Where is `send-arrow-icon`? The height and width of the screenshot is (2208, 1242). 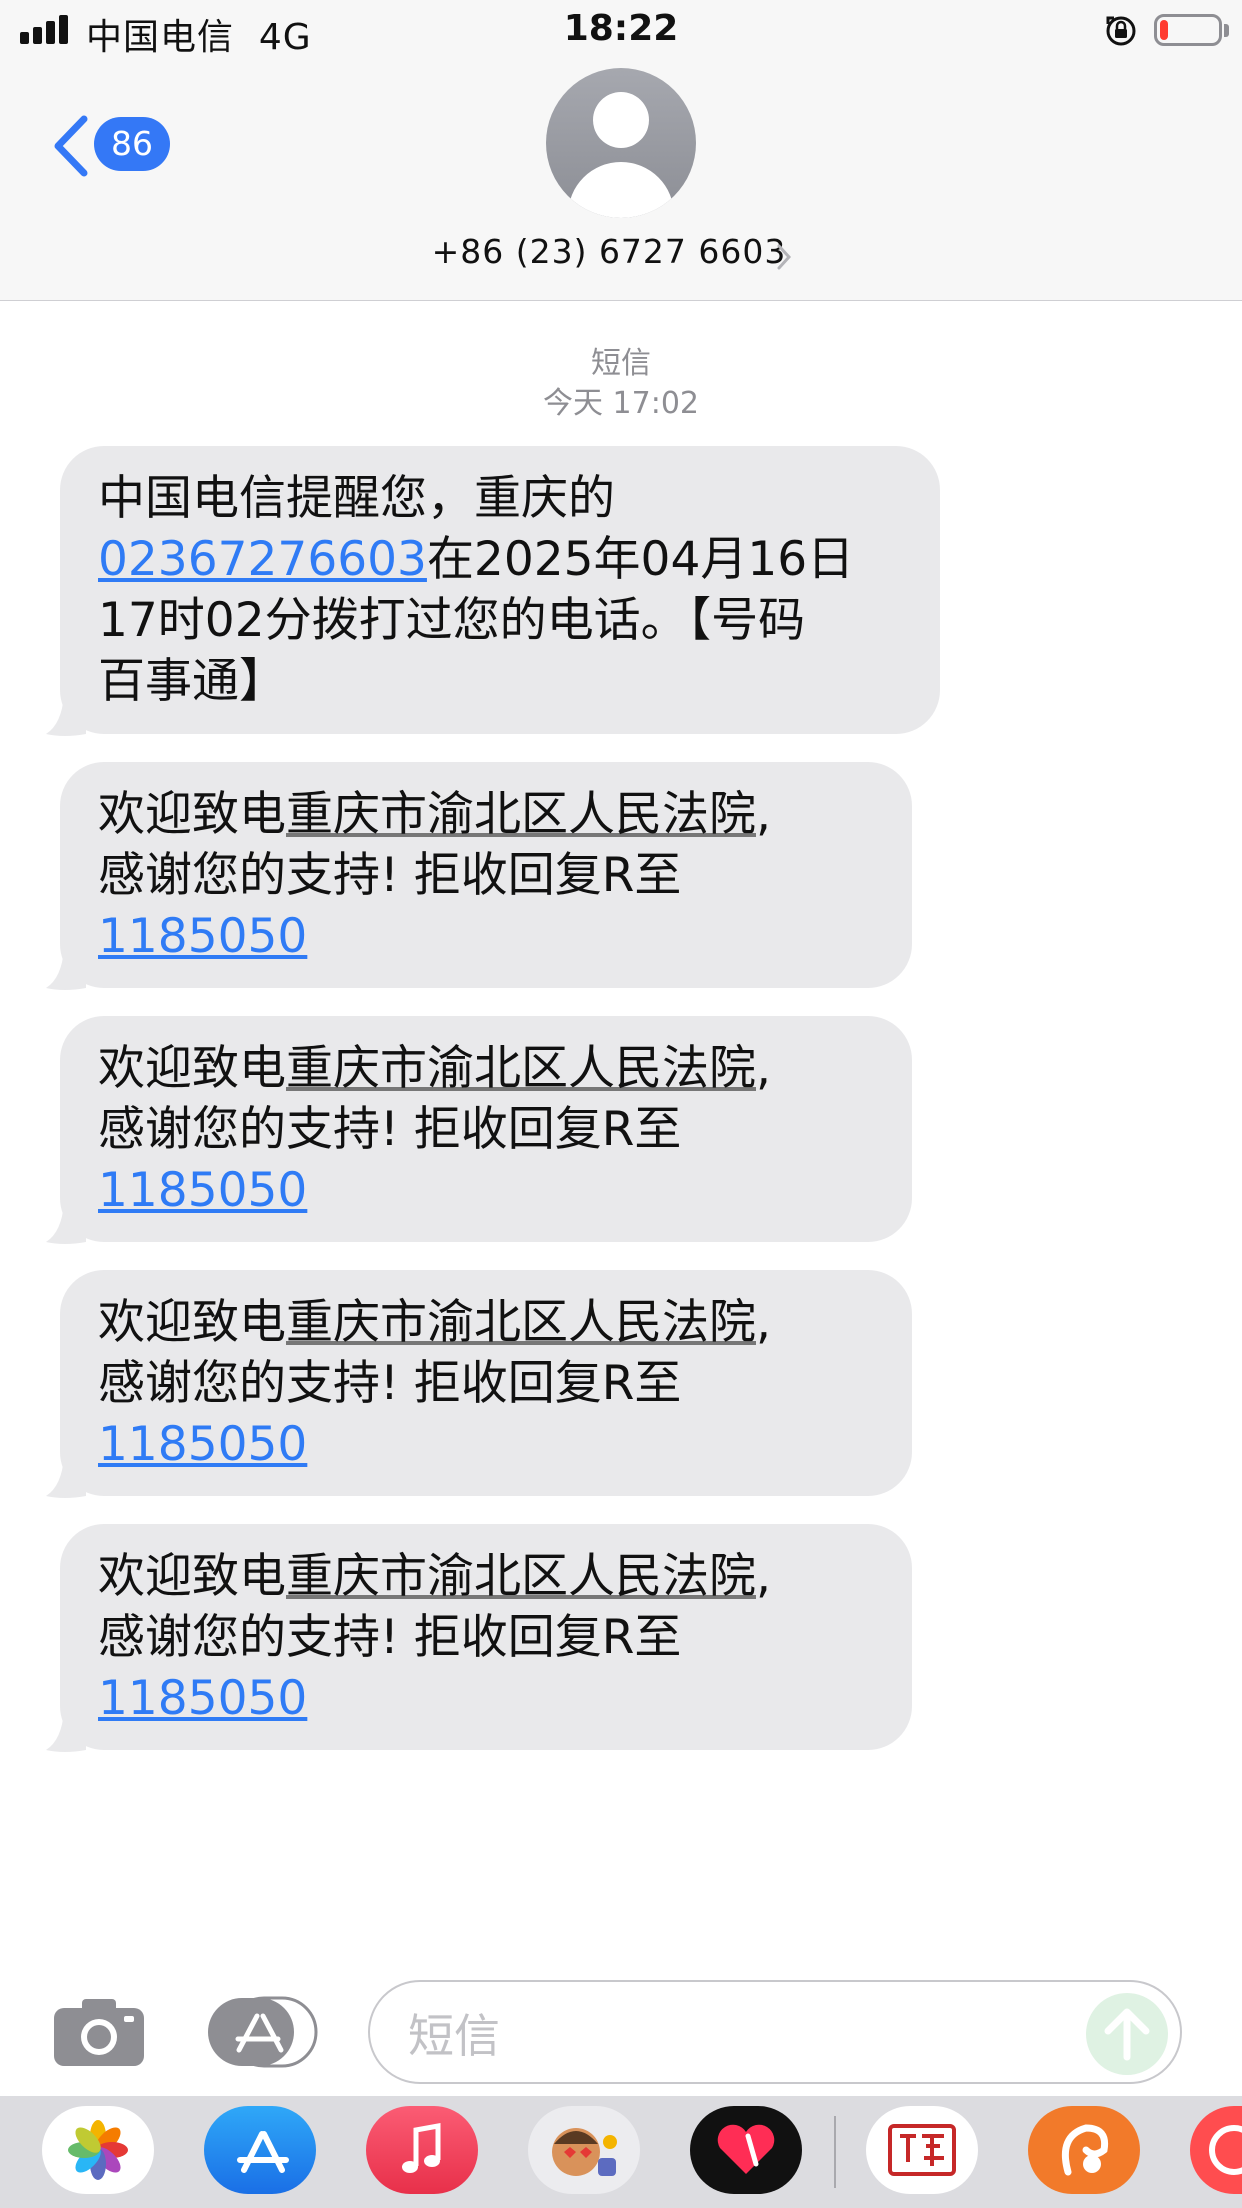
send-arrow-icon is located at coordinates (1127, 2034).